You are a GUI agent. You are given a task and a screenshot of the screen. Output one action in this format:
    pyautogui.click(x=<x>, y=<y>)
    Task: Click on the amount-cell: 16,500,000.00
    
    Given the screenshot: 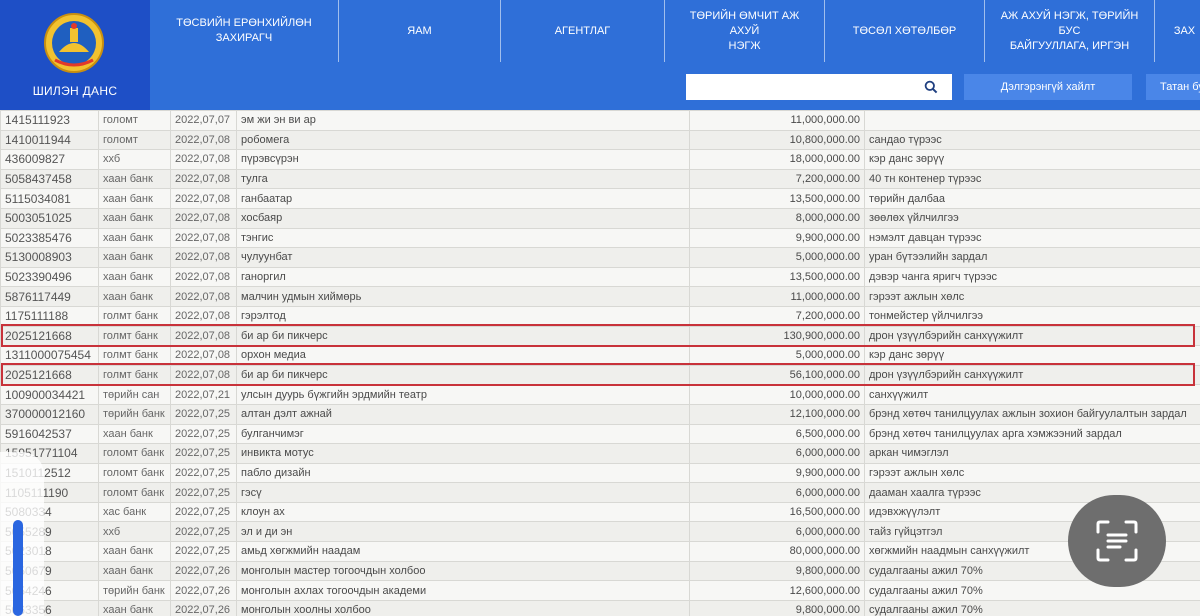 What is the action you would take?
    pyautogui.click(x=777, y=512)
    